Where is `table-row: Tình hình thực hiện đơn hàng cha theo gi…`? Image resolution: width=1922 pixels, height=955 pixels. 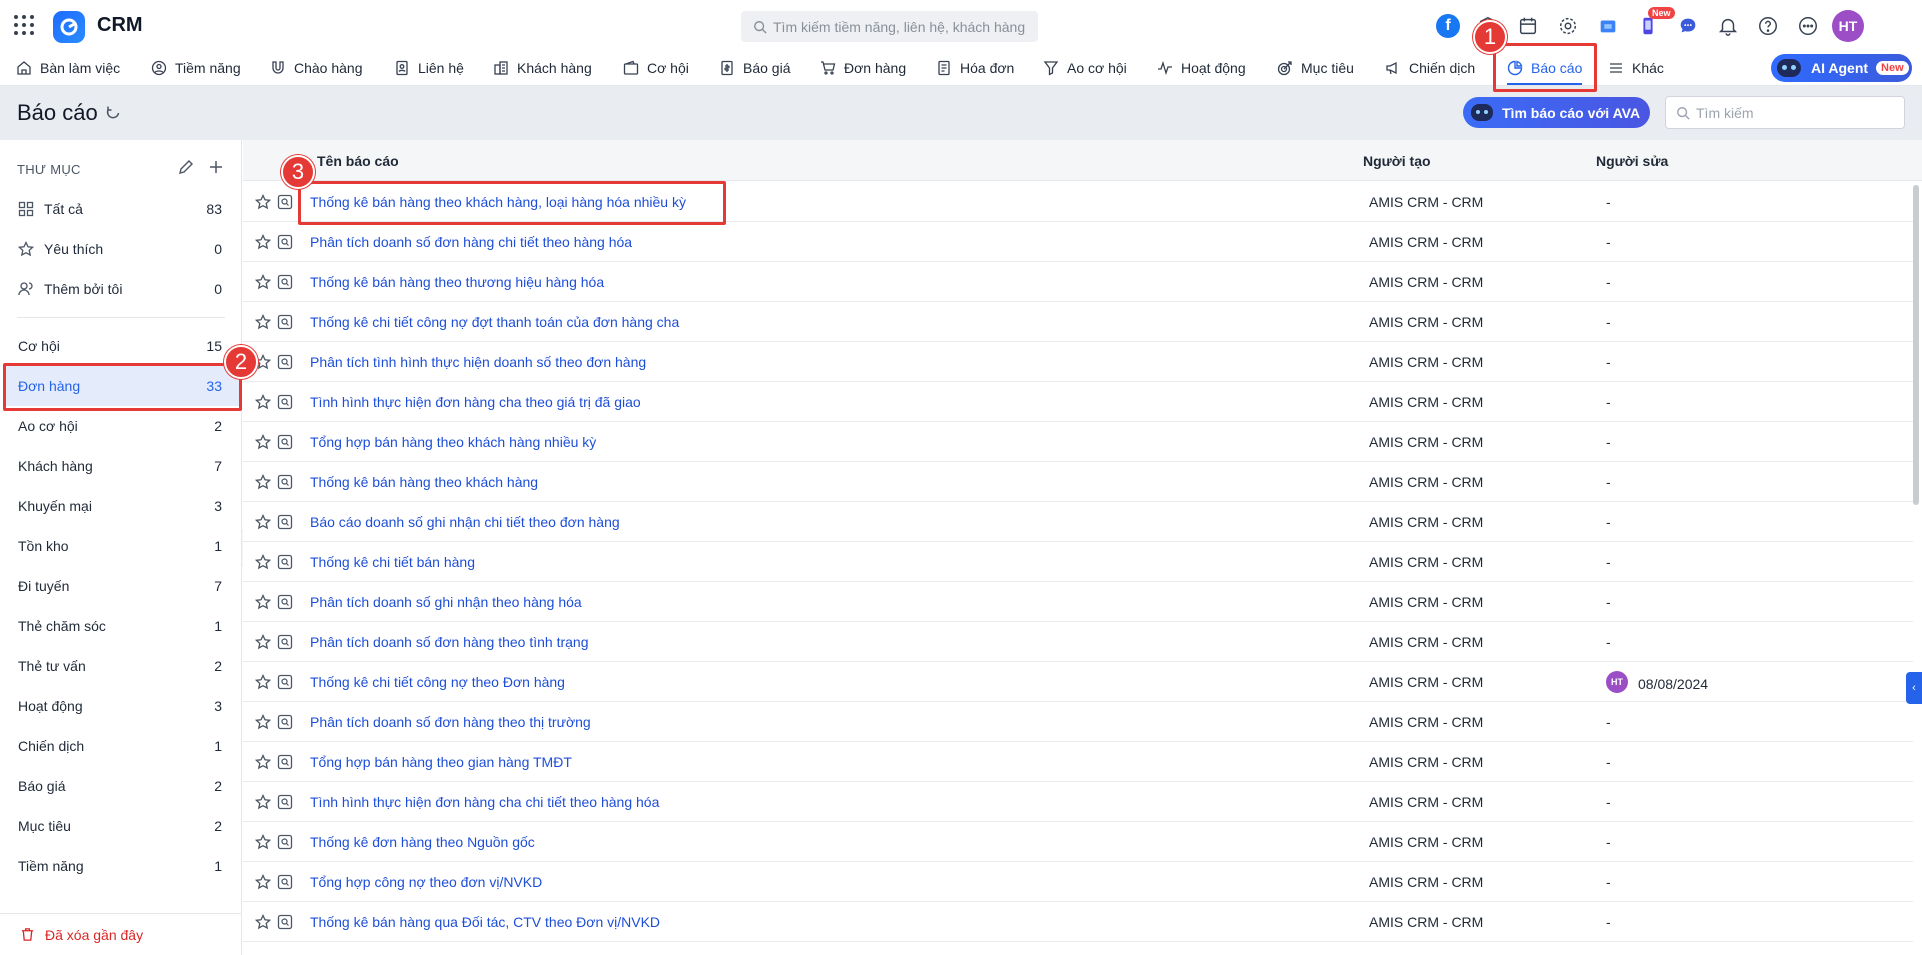
table-row: Tình hình thực hiện đơn hàng cha theo gi… is located at coordinates (1078, 402).